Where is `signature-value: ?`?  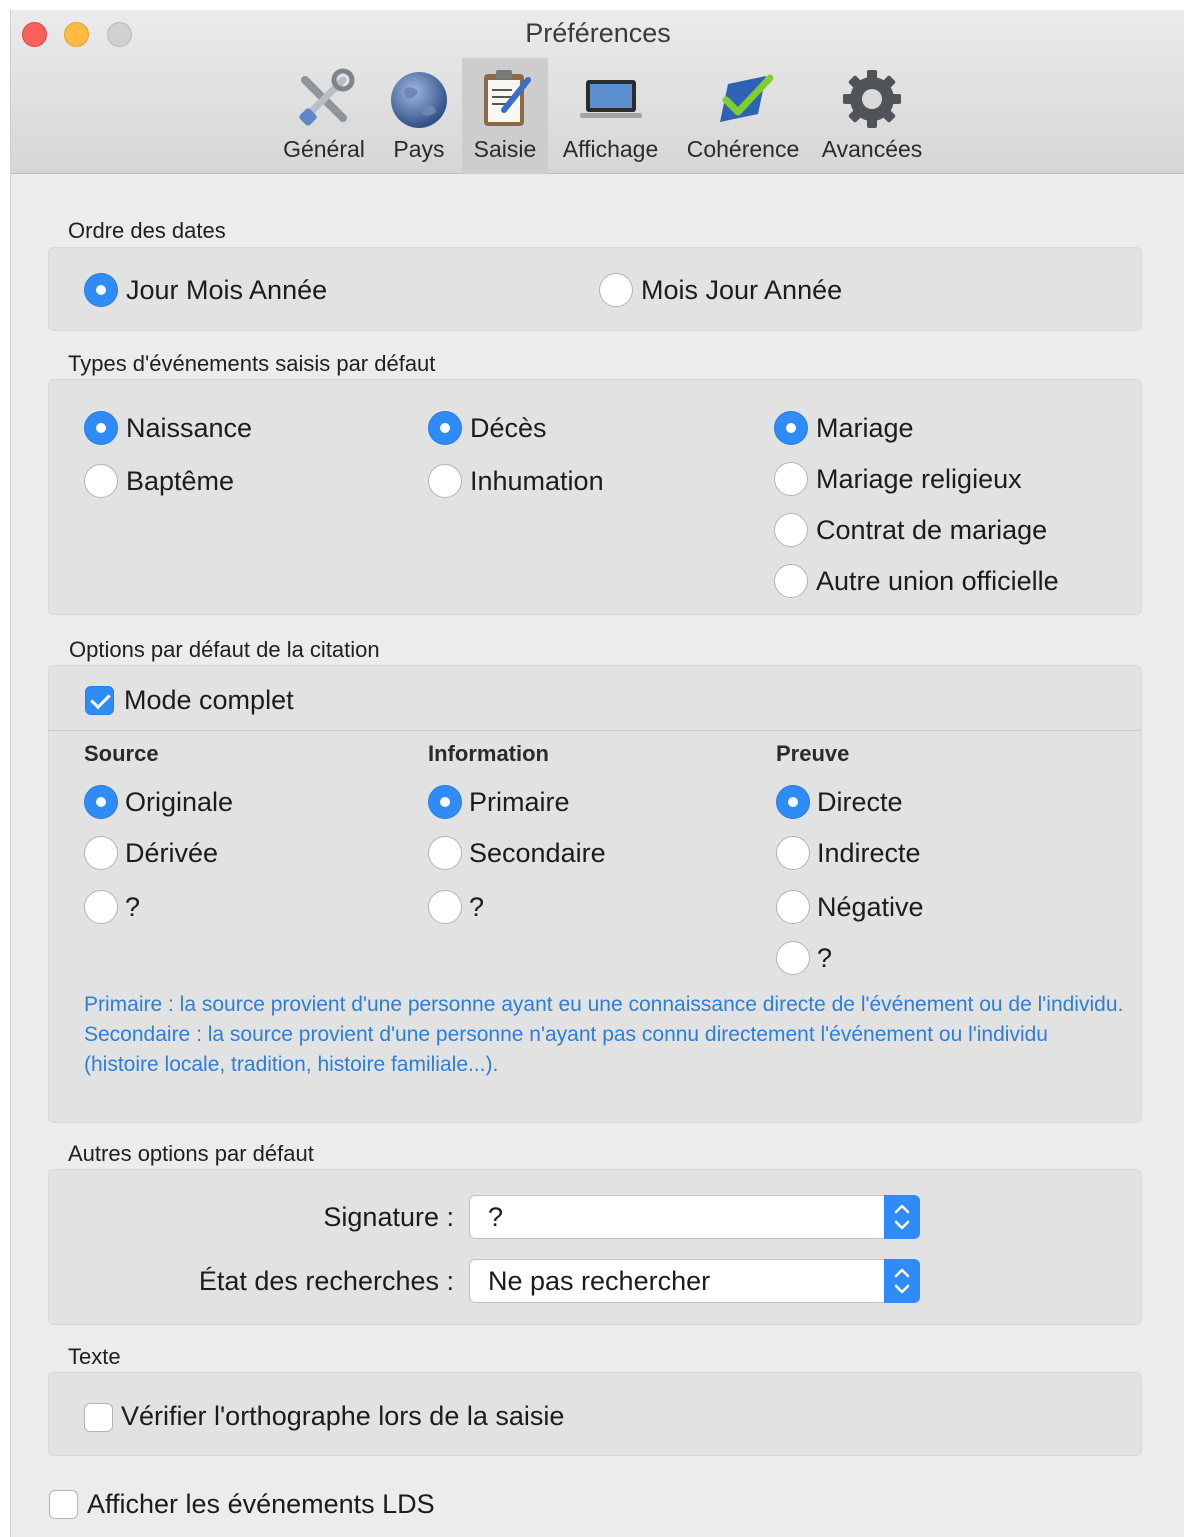
signature-value: ? is located at coordinates (496, 1217).